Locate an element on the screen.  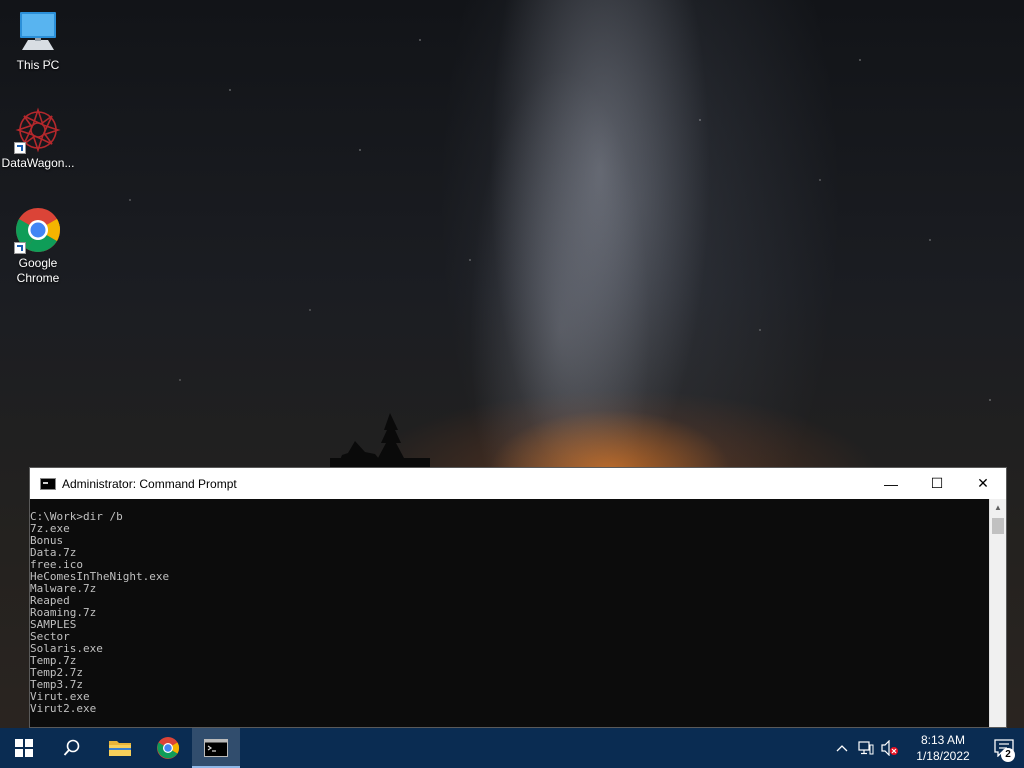
console-line: HeComesInTheNight.exe is located at coordinates (100, 576).